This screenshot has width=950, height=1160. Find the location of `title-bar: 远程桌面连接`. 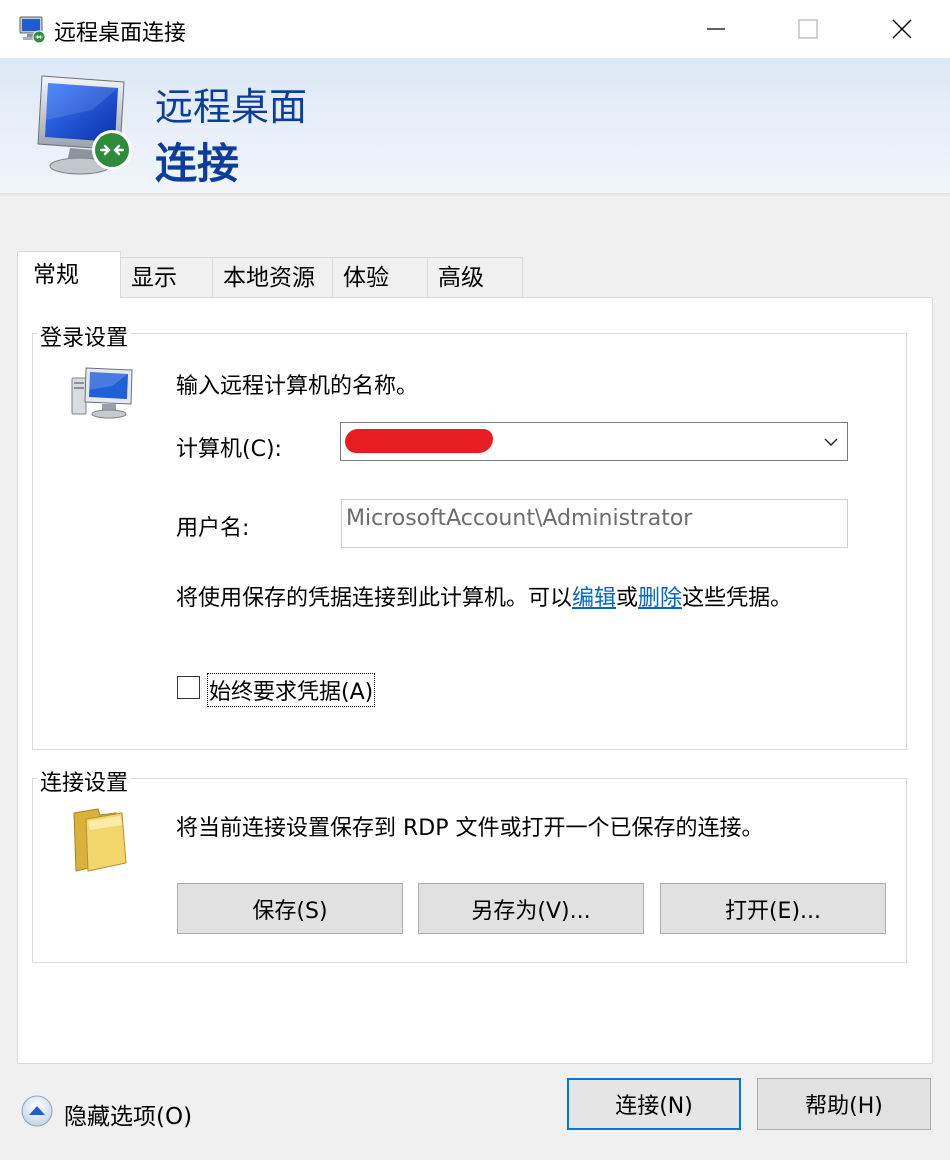

title-bar: 远程桌面连接 is located at coordinates (475, 29).